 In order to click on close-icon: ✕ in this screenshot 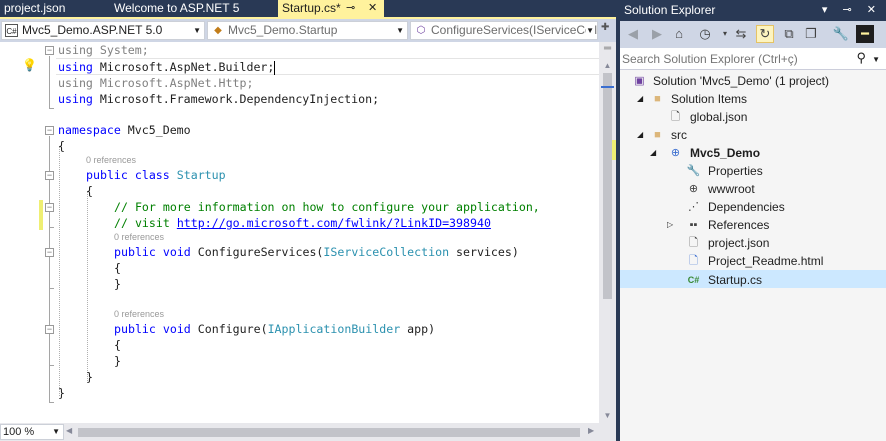, I will do `click(372, 8)`.